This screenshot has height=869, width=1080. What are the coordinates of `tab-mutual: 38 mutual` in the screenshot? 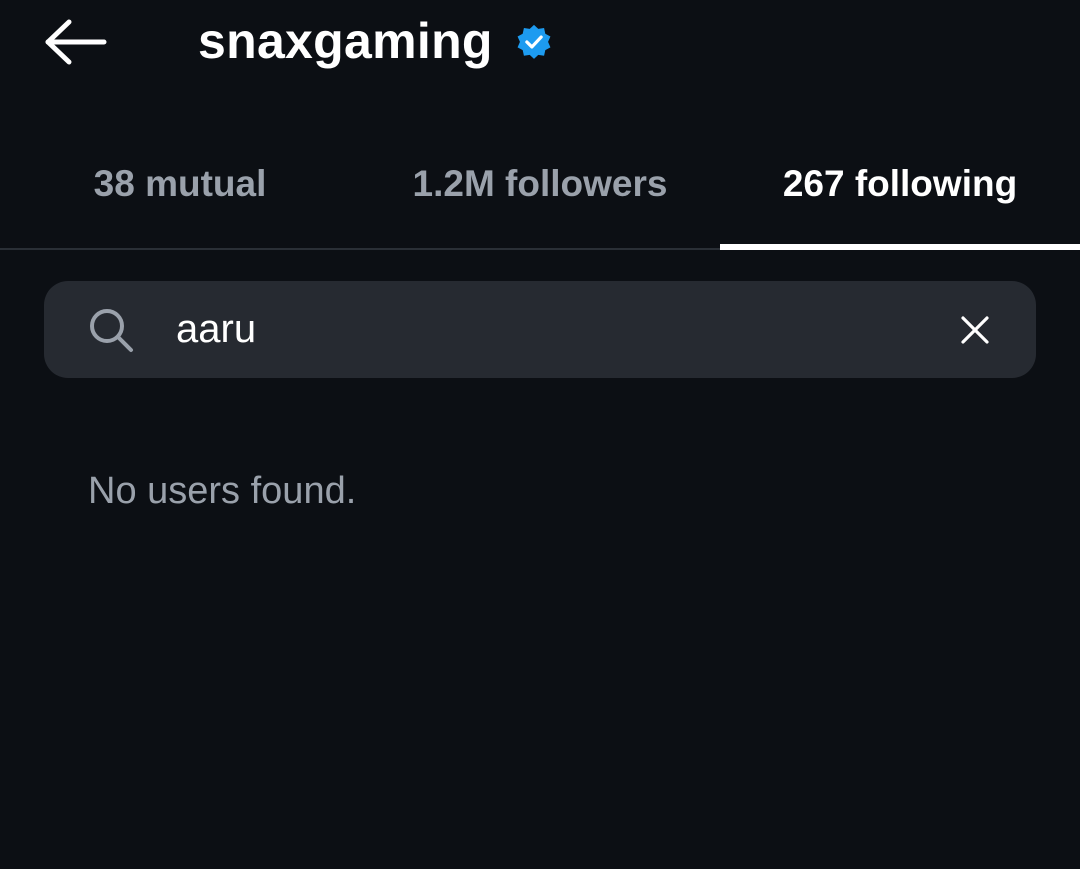 It's located at (180, 184).